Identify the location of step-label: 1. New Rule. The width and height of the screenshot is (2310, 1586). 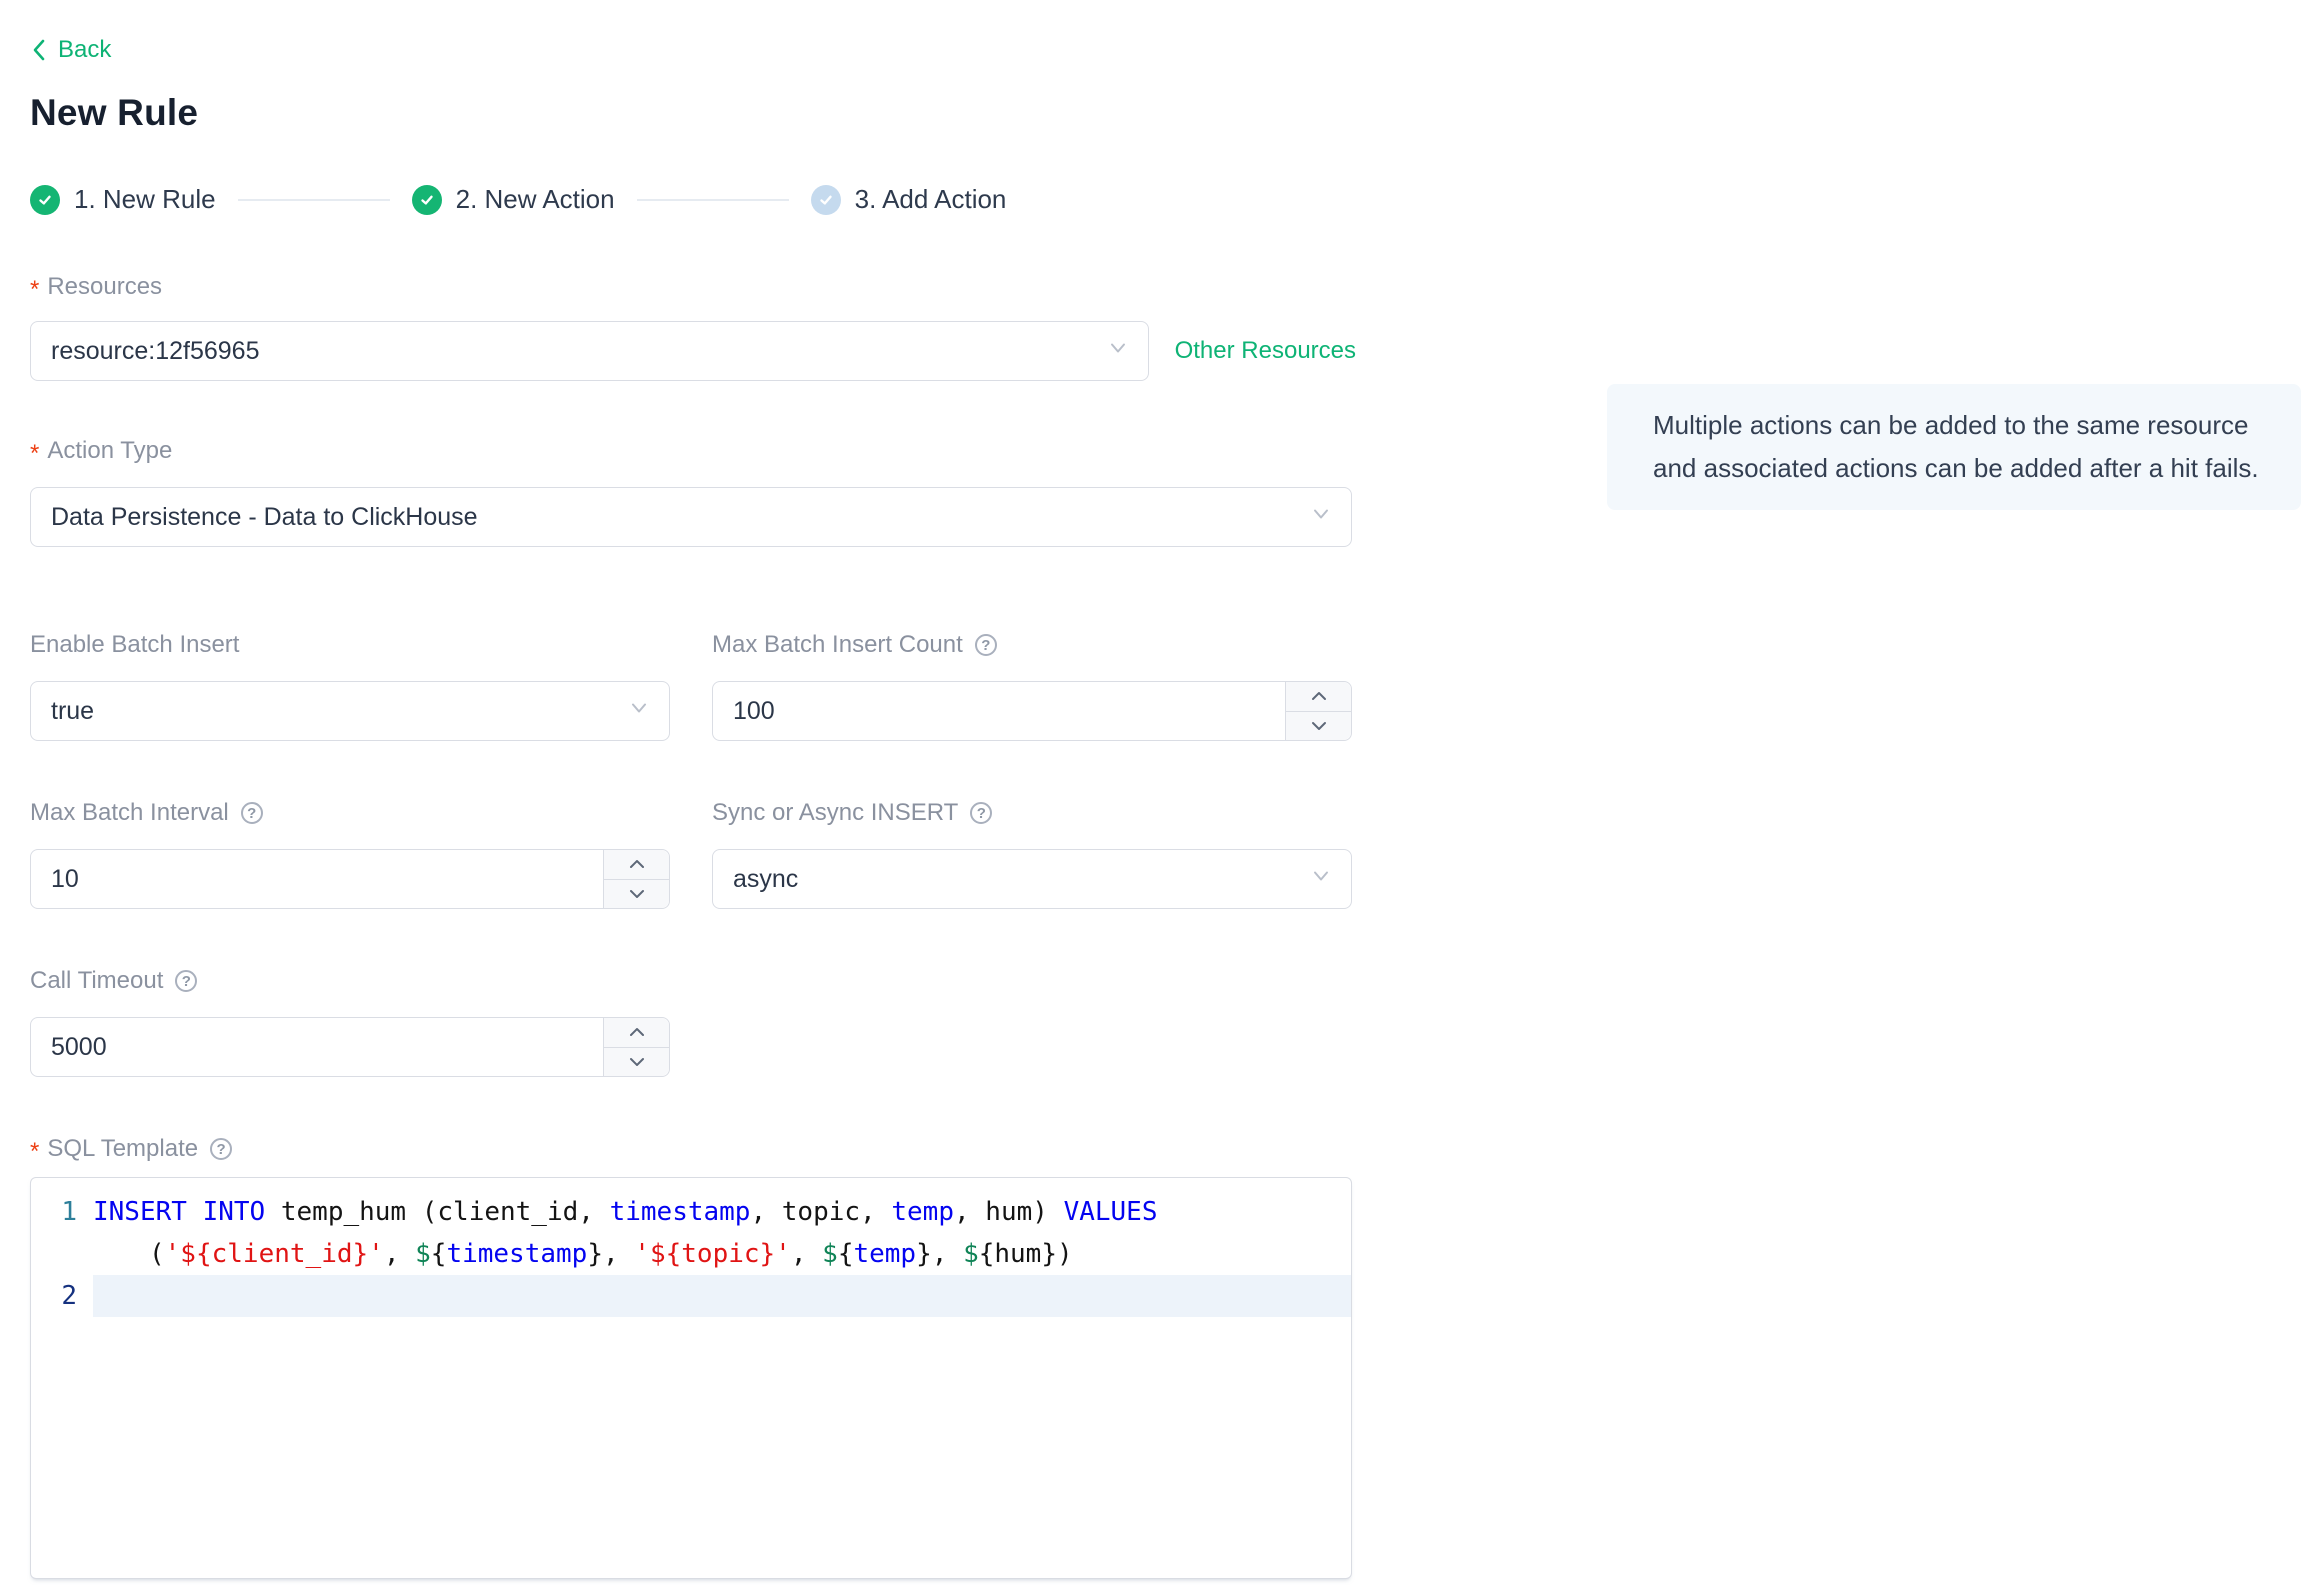
(145, 199).